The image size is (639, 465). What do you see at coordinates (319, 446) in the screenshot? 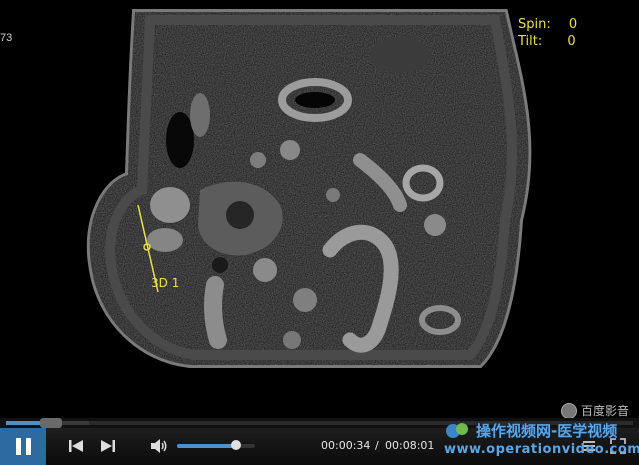
I see `player-controls: 00:00:34 / 00:08:01` at bounding box center [319, 446].